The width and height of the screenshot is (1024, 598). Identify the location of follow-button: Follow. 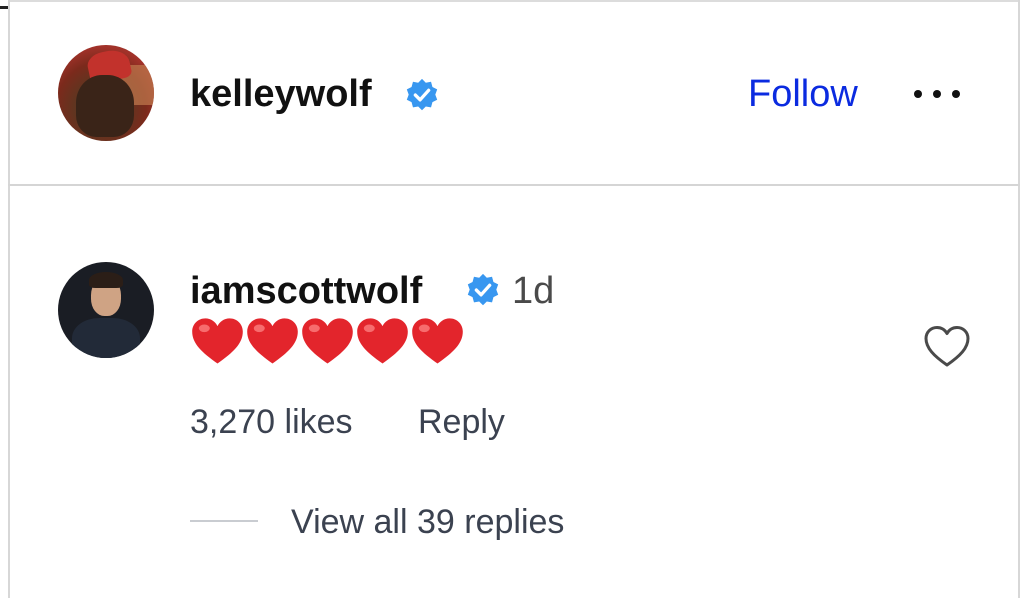
(803, 94).